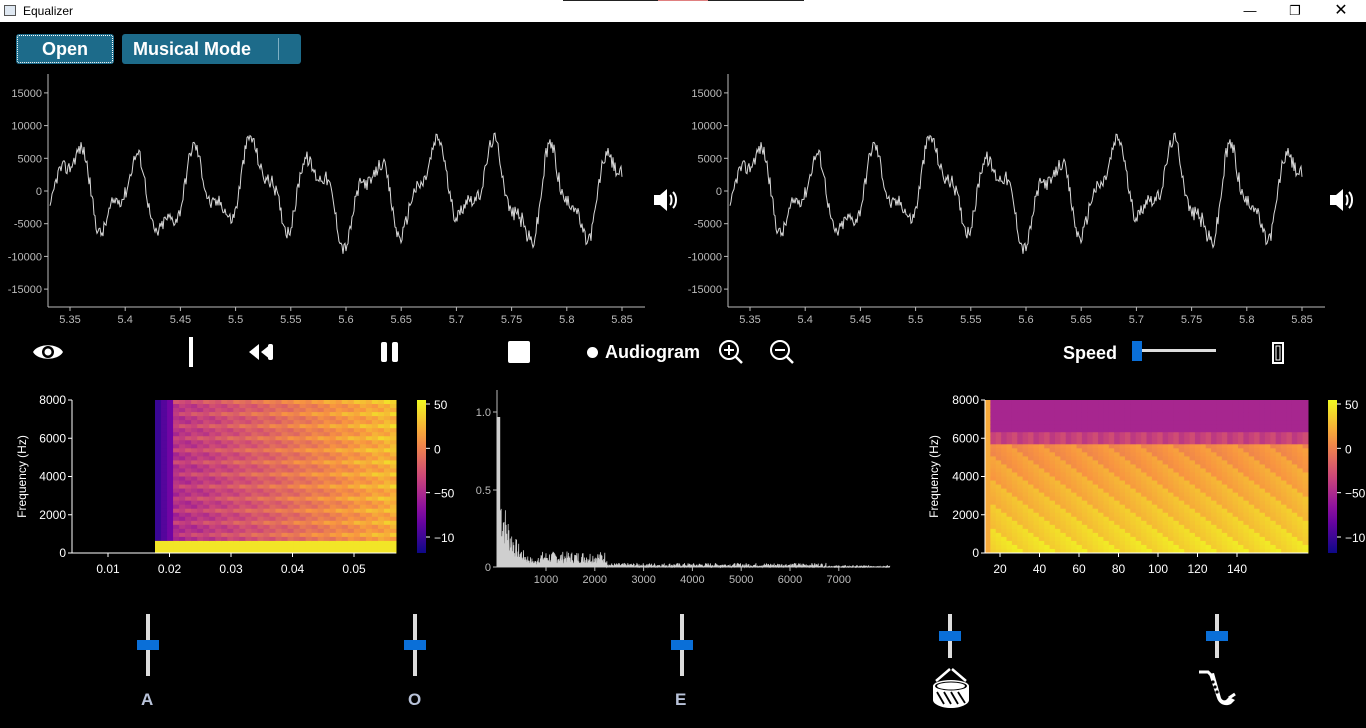 The height and width of the screenshot is (728, 1366). Describe the element at coordinates (390, 354) in the screenshot. I see `pause-icon` at that location.